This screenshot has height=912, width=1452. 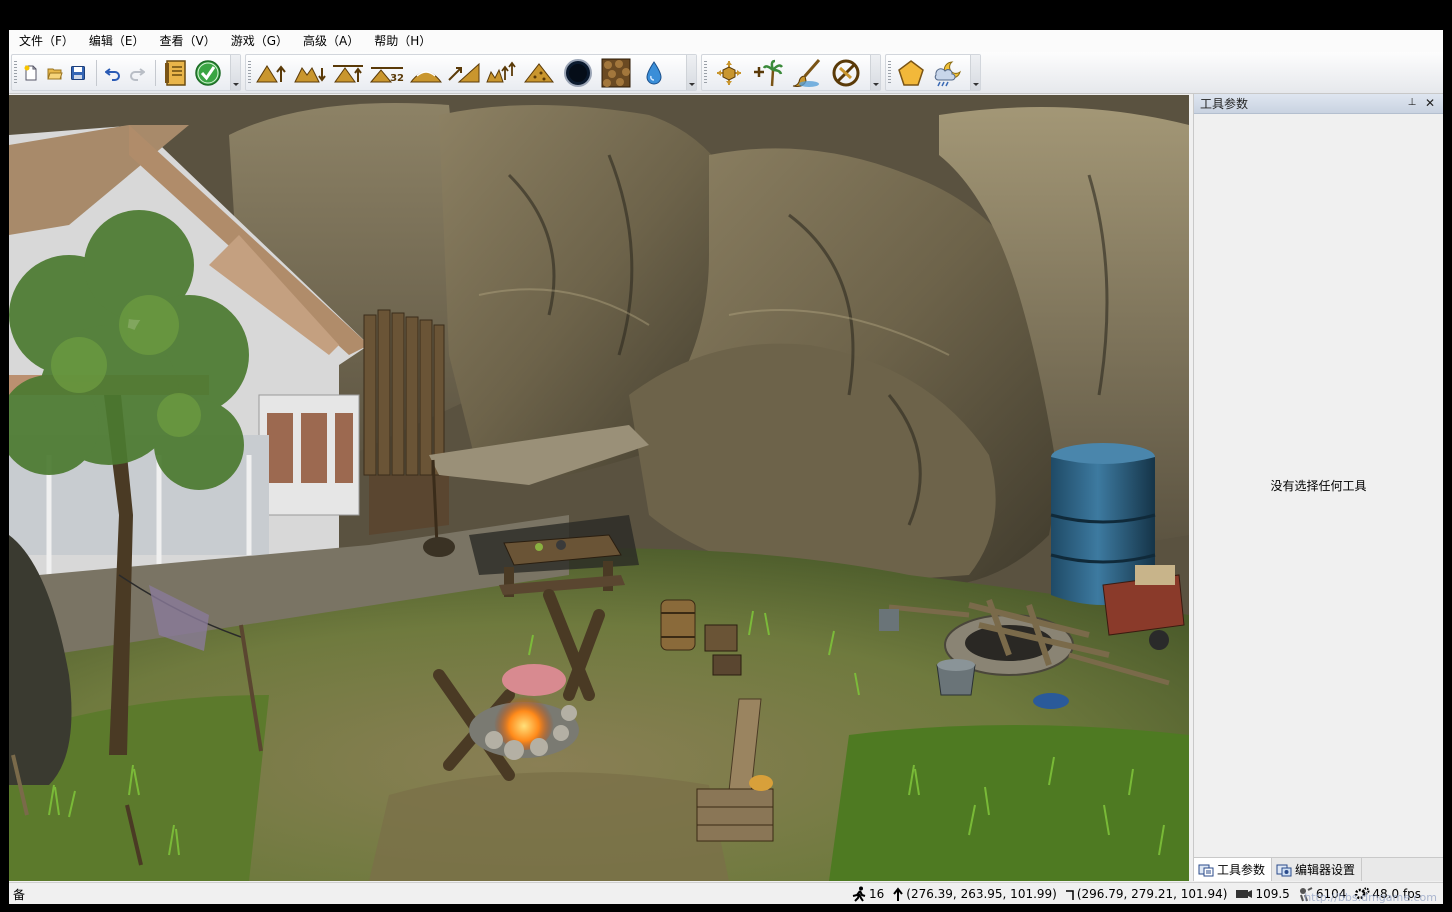 I want to click on erode-icon, so click(x=539, y=72).